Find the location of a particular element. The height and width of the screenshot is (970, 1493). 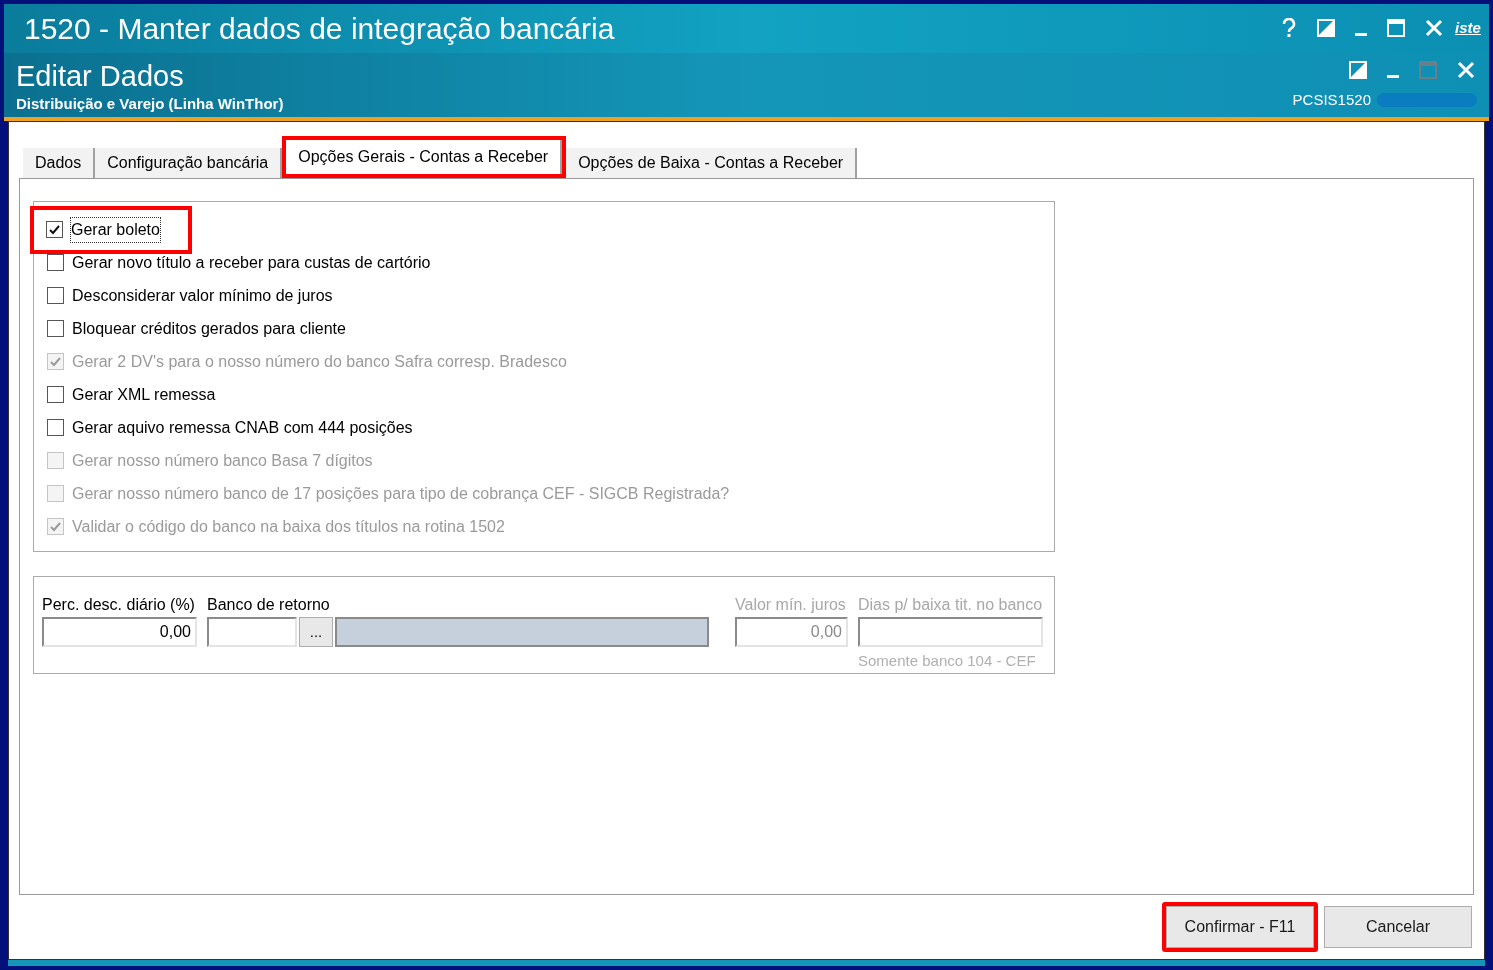

program-code: PCSIS1520 is located at coordinates (1331, 99).